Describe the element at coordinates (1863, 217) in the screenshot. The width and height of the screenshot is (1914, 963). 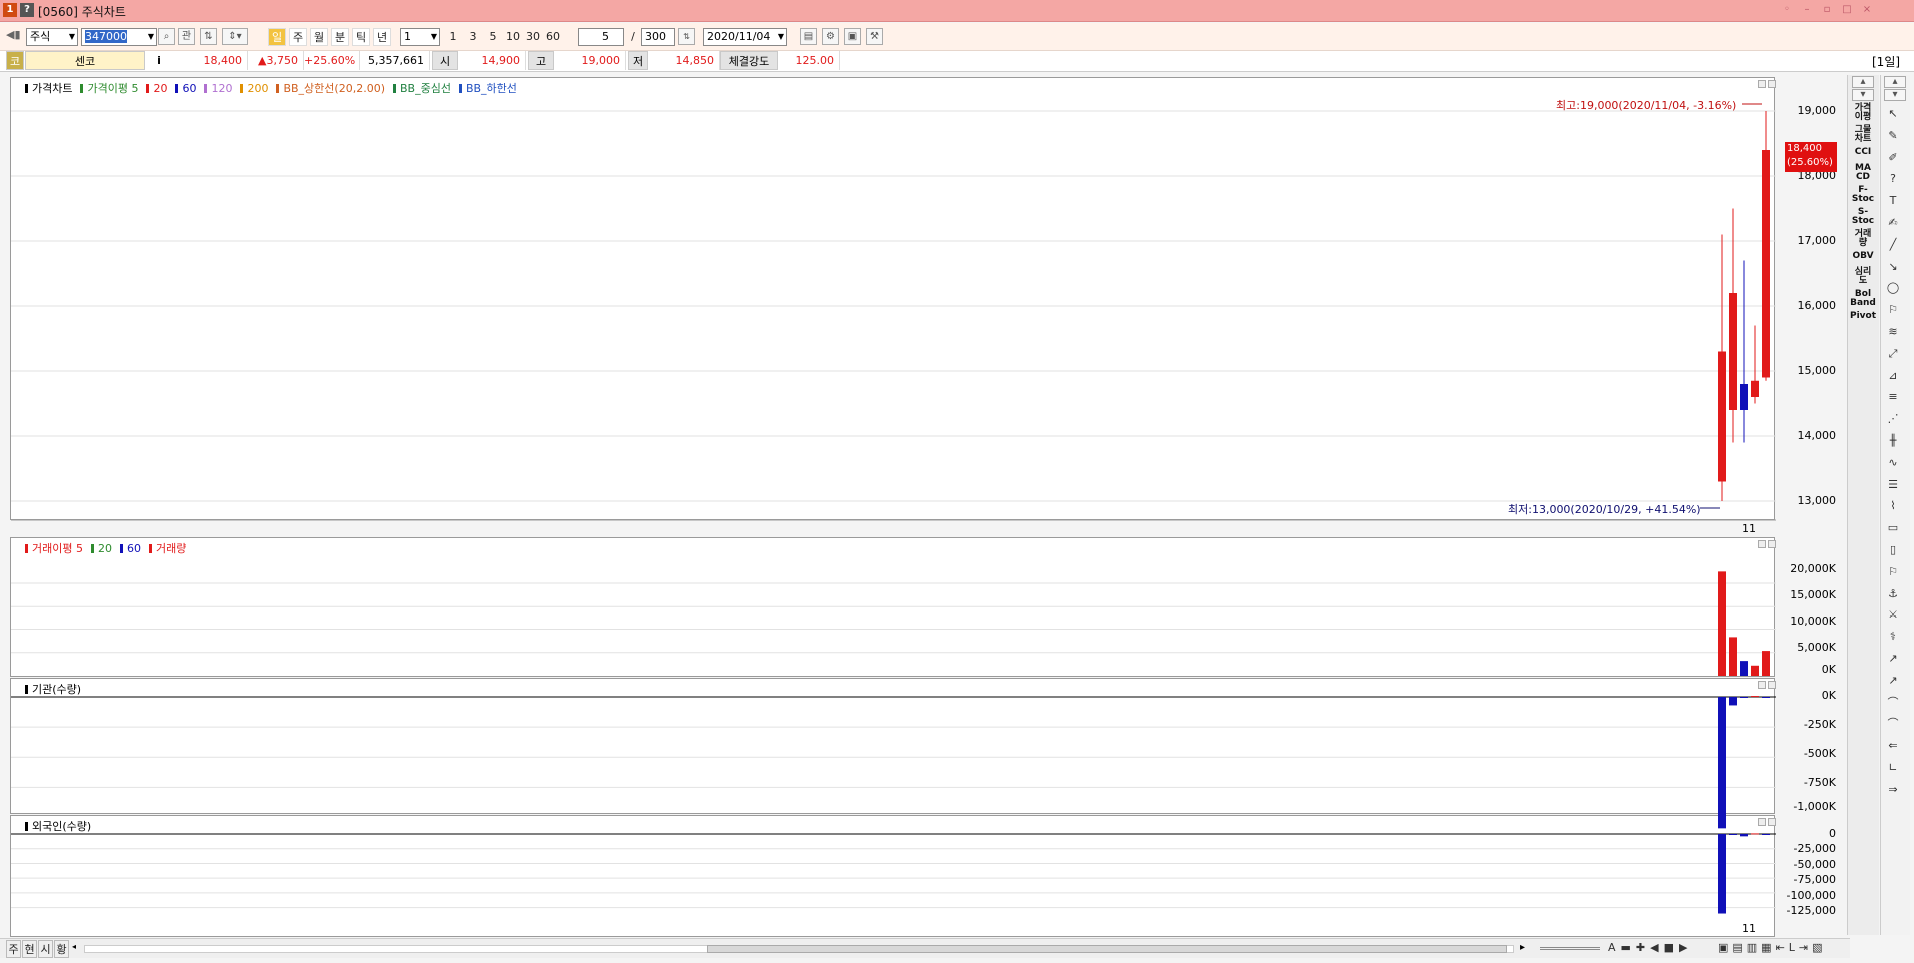
I see `indicator-tab: S- Stoc` at that location.